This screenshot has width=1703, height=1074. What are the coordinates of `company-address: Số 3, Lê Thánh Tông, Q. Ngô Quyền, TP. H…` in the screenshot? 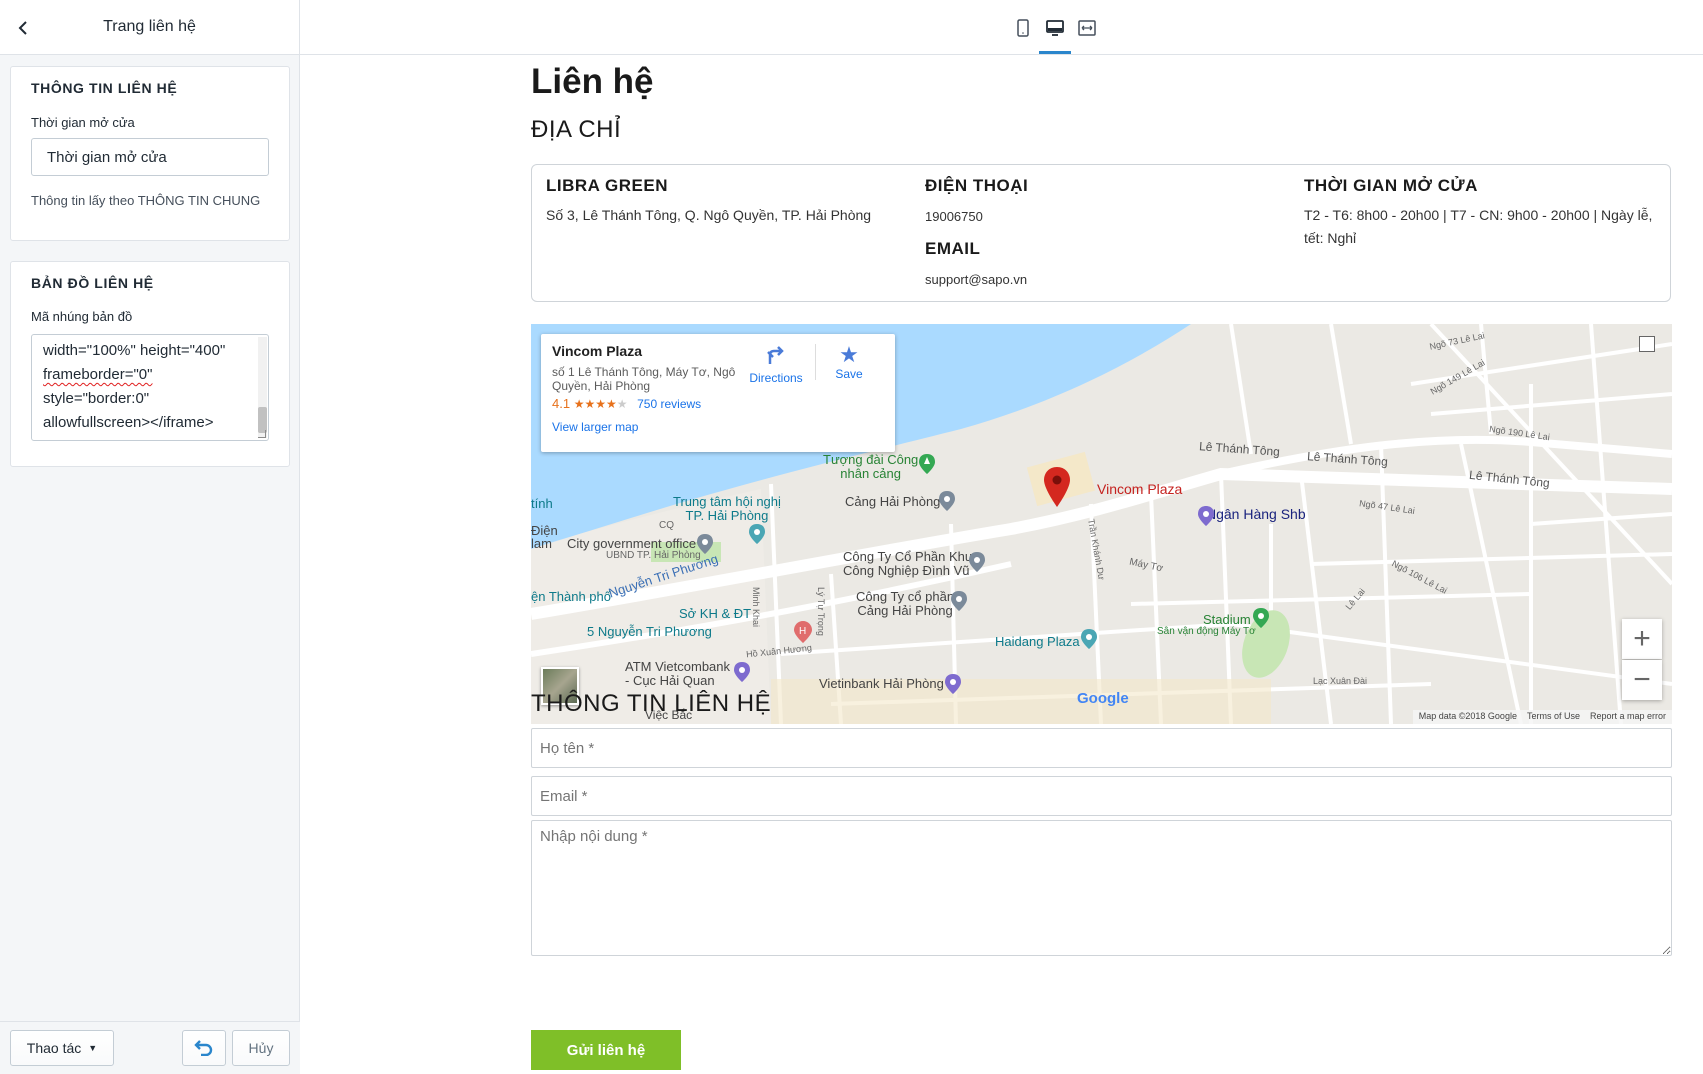 It's located at (709, 215).